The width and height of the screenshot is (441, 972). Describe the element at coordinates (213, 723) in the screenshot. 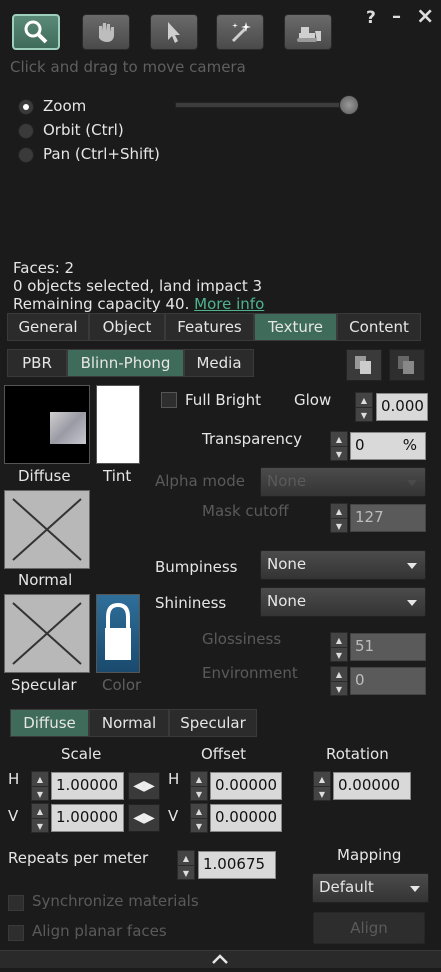

I see `tab-map-specular: Specular` at that location.